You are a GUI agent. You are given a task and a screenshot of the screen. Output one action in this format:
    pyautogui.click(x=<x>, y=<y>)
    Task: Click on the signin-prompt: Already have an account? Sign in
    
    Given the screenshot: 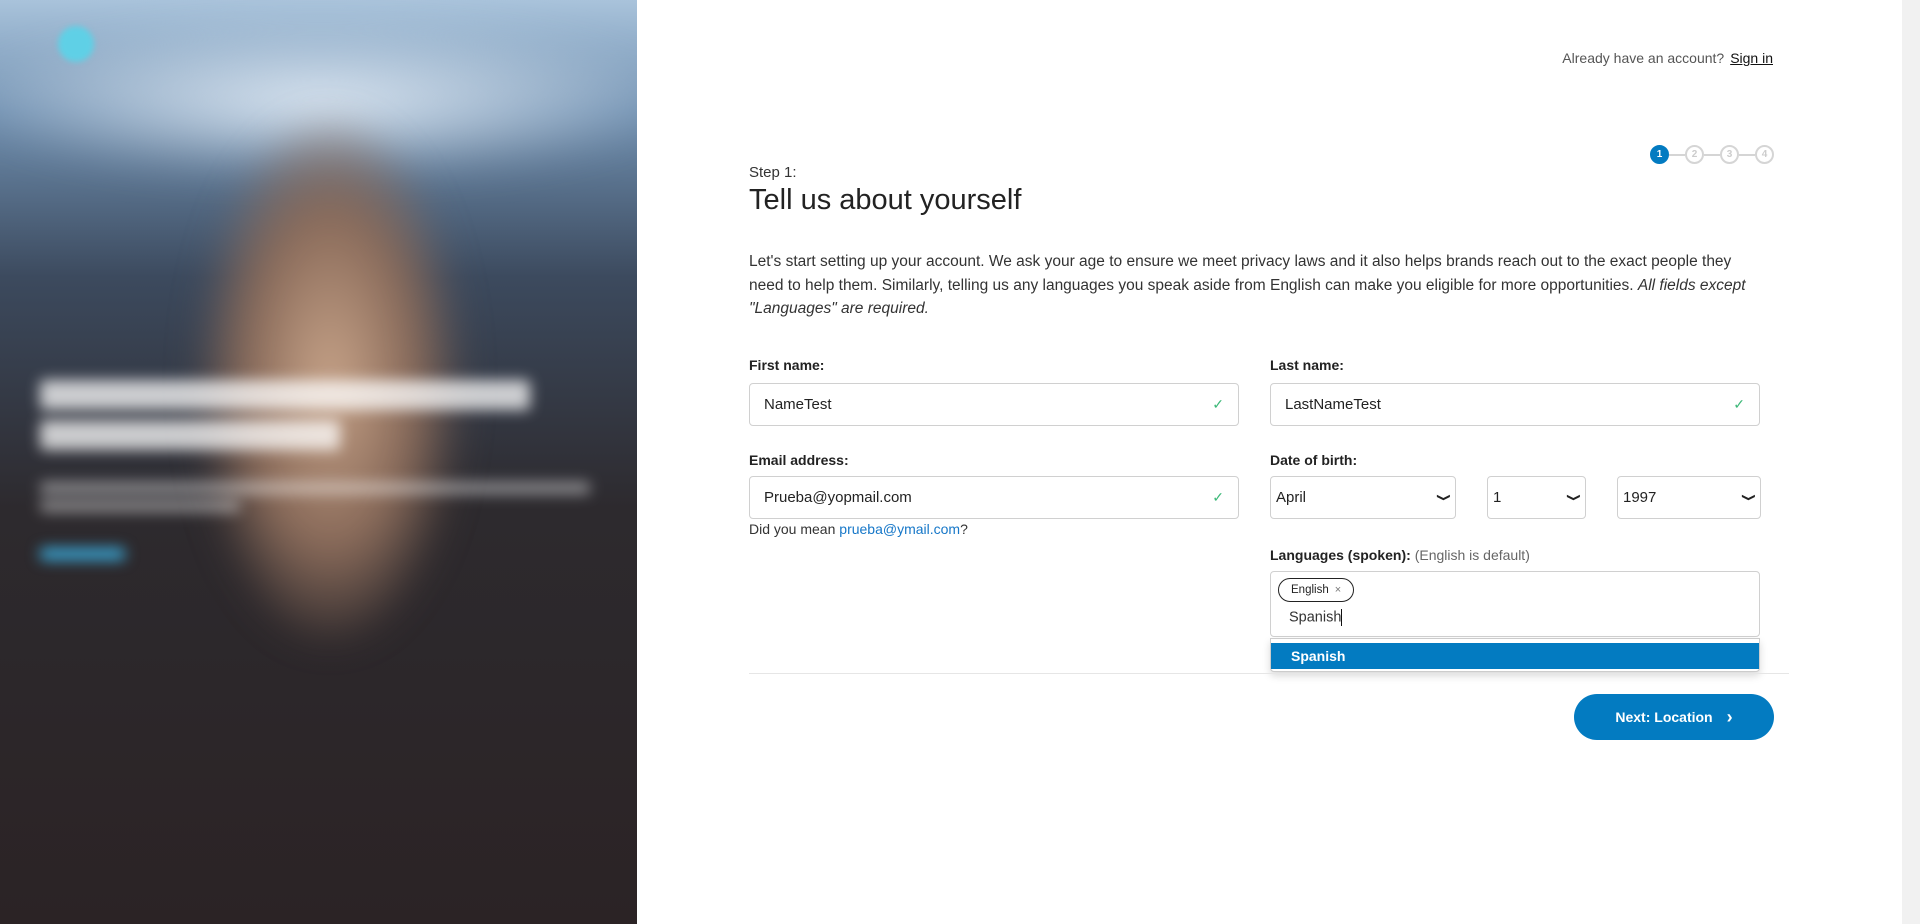 What is the action you would take?
    pyautogui.click(x=1667, y=58)
    